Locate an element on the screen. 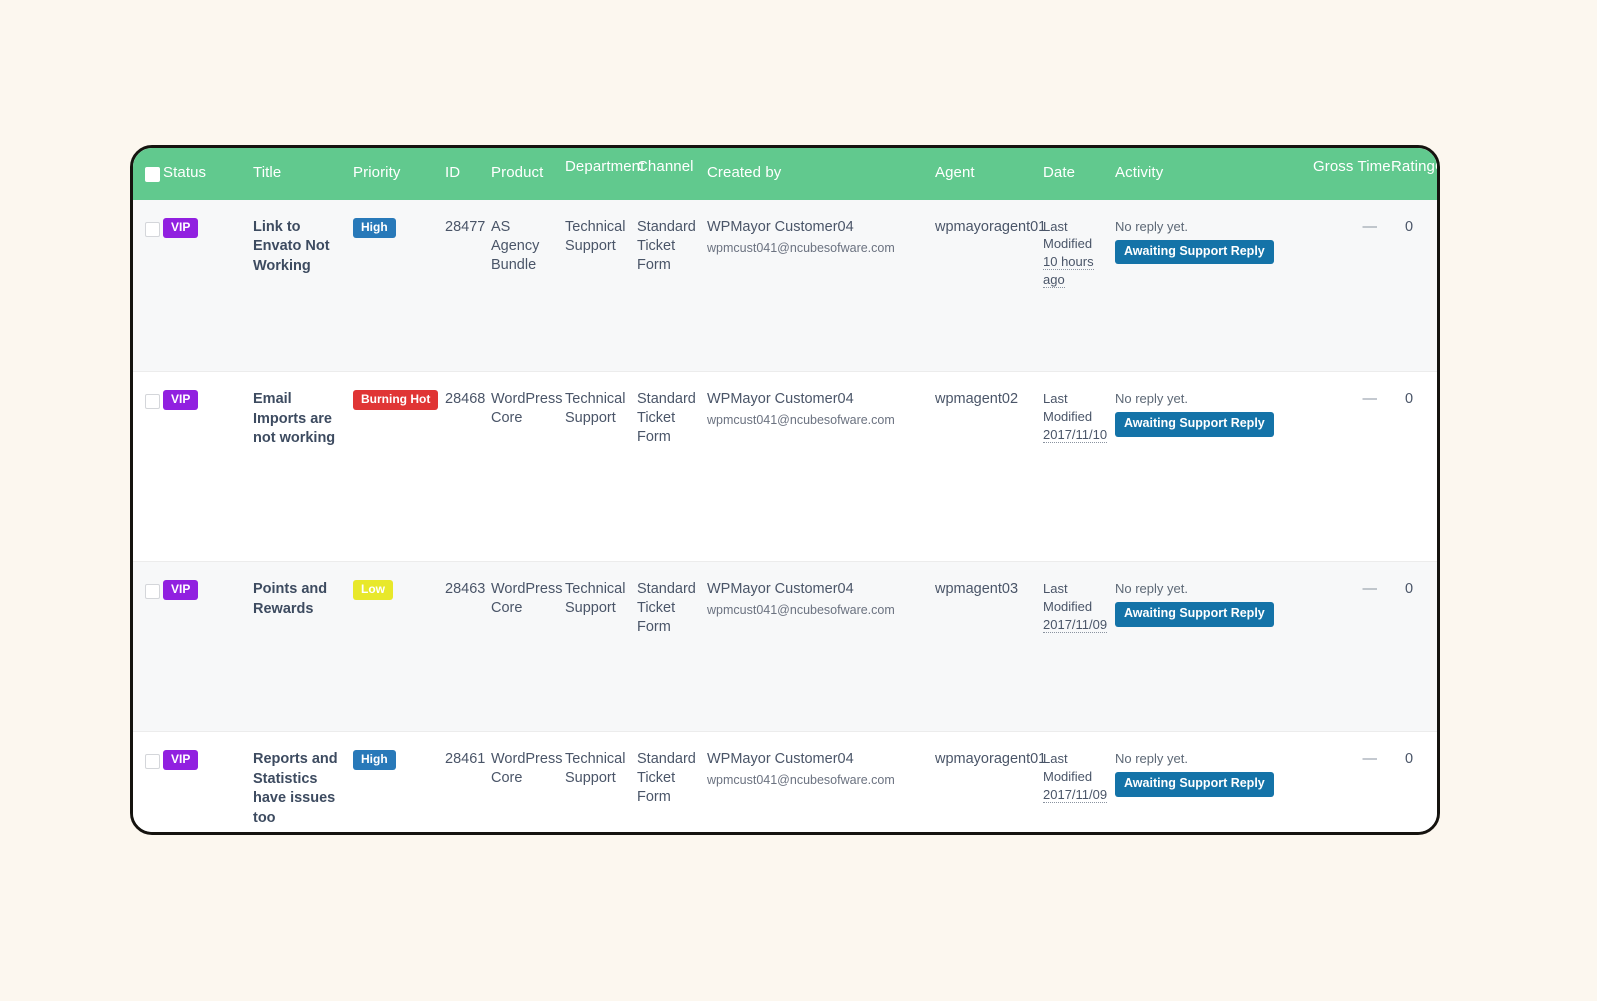 This screenshot has height=1001, width=1597. select-all-header is located at coordinates (146, 174).